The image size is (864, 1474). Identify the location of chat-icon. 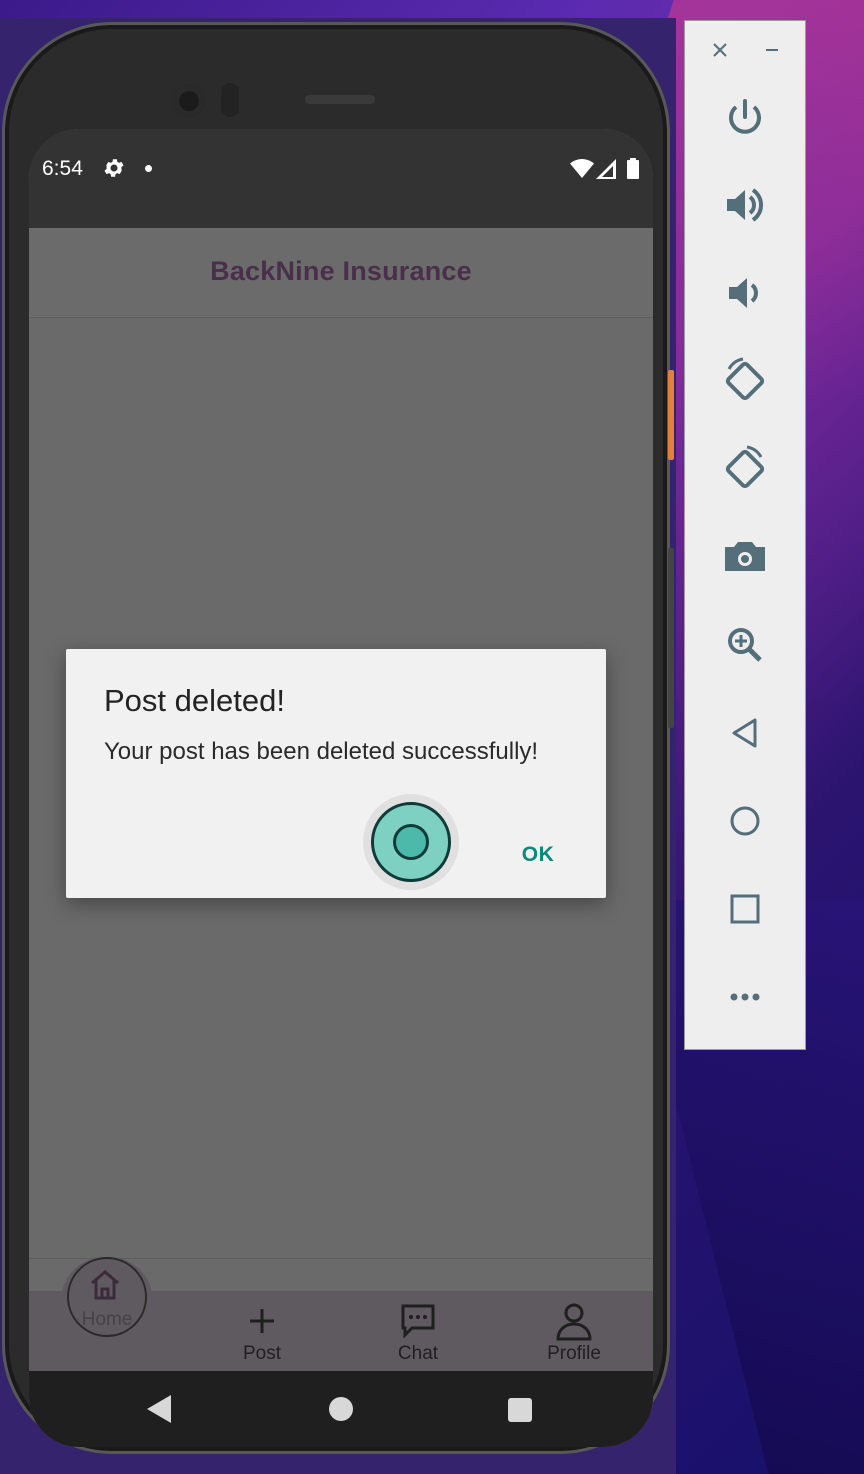
(418, 1321).